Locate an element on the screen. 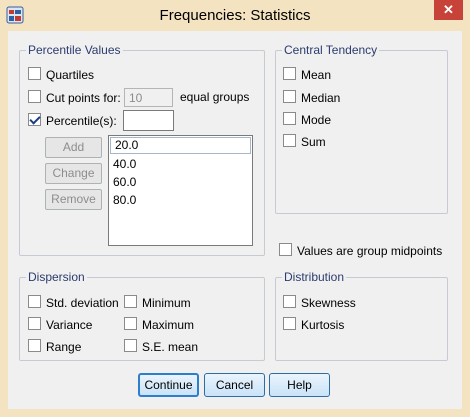 The image size is (470, 417). percentiles-checkbox: Percentile(s): is located at coordinates (72, 121).